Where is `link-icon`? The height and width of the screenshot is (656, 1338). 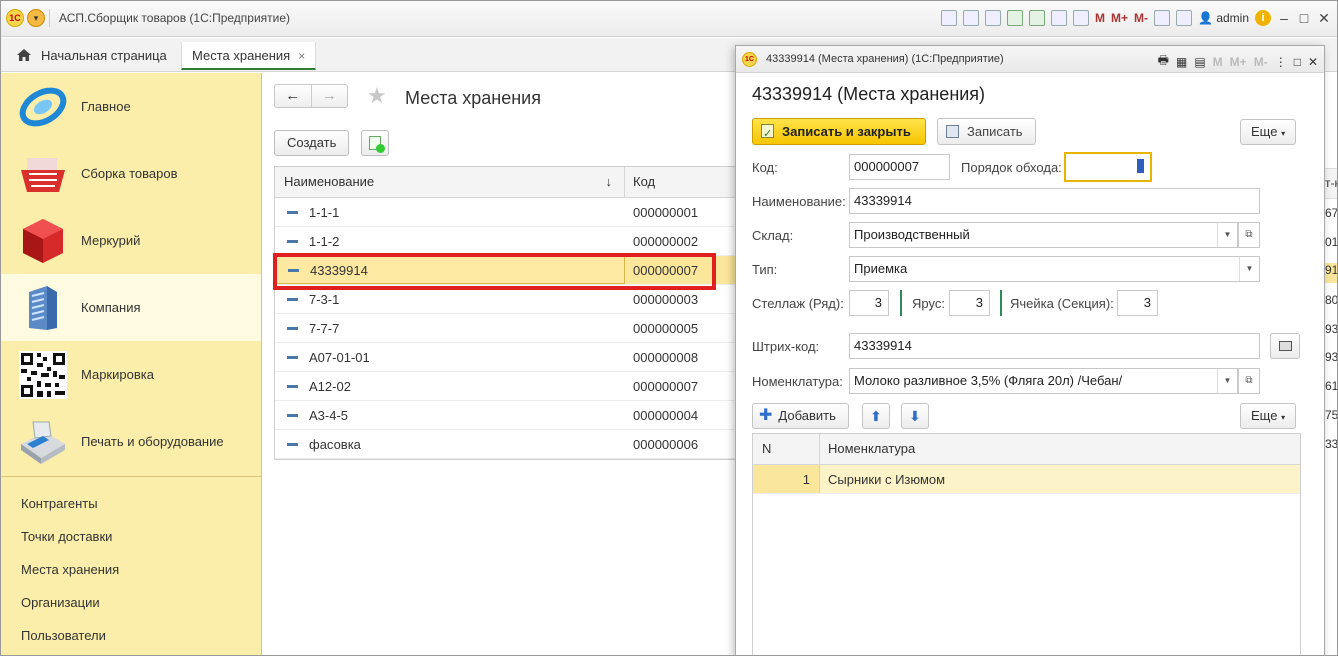
link-icon is located at coordinates (1015, 18).